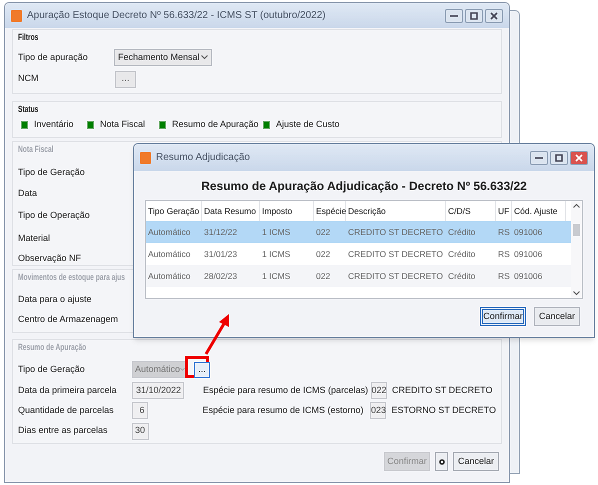 This screenshot has width=598, height=485. Describe the element at coordinates (52, 347) in the screenshot. I see `group-title: Resumo de Apuração` at that location.